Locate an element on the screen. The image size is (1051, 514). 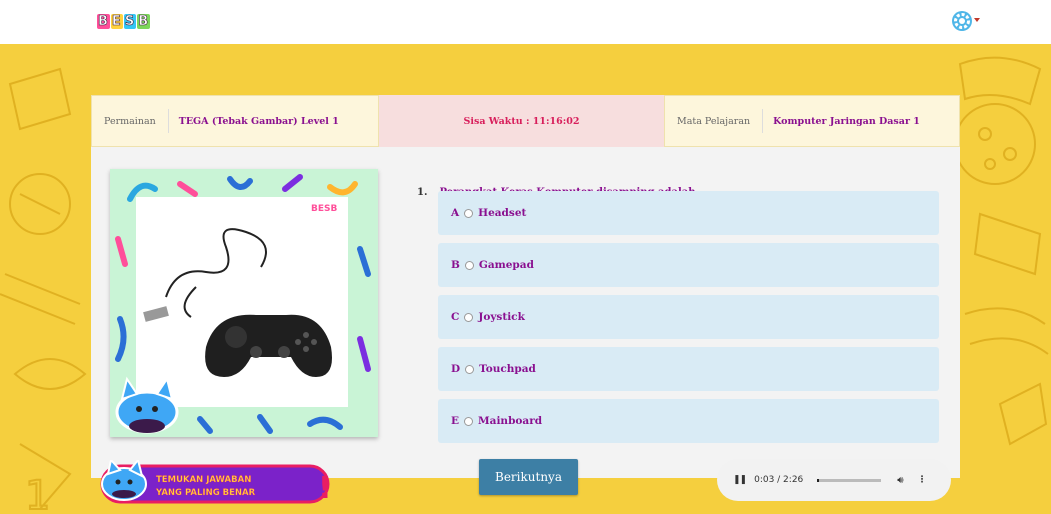
game-info: Permainan TEGA (Tebak Gambar) Level 1 is located at coordinates (235, 121).